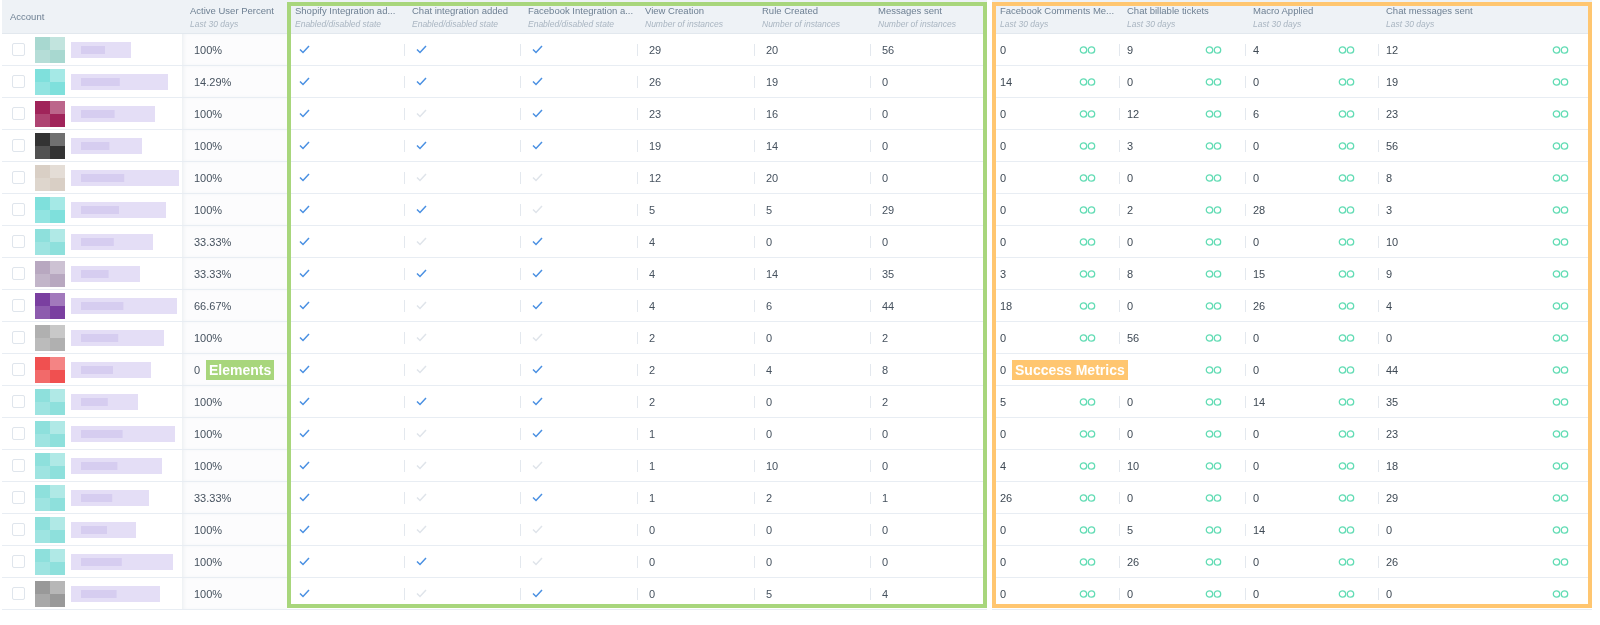 Image resolution: width=1600 pixels, height=625 pixels. What do you see at coordinates (684, 23) in the screenshot?
I see `column-subtitle: Number of instances` at bounding box center [684, 23].